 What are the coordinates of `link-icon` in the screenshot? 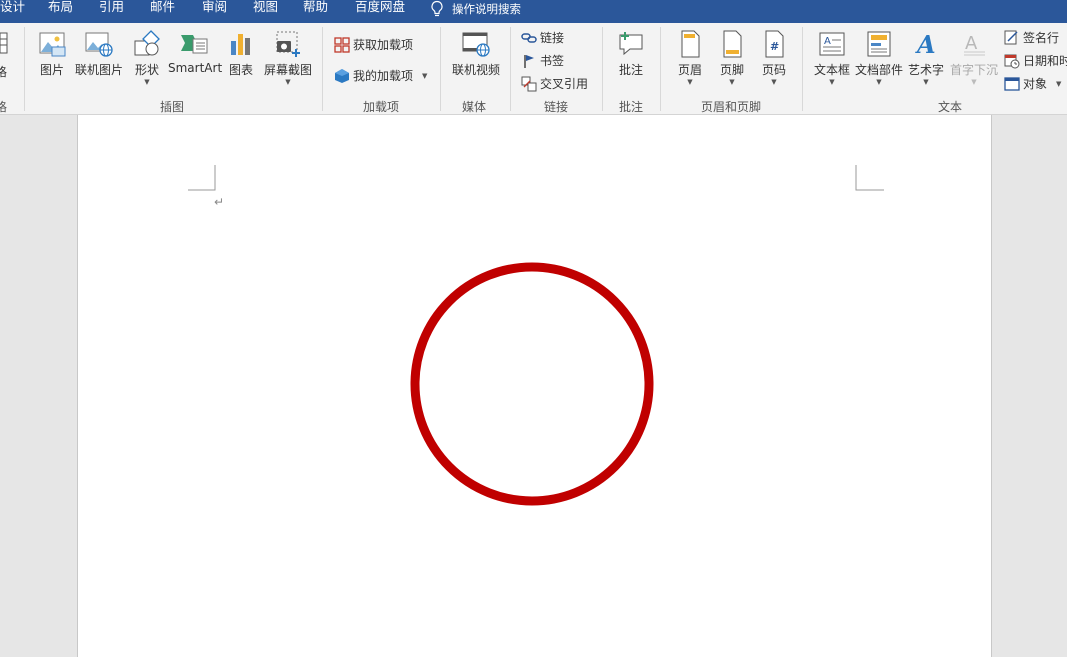 It's located at (529, 37).